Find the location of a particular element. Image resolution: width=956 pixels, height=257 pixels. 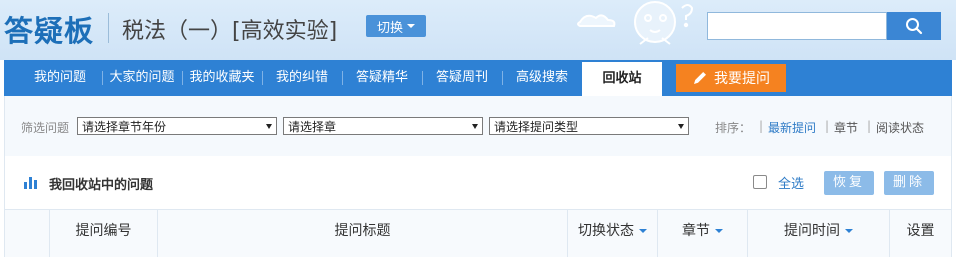

switch-label: 切换 is located at coordinates (389, 28).